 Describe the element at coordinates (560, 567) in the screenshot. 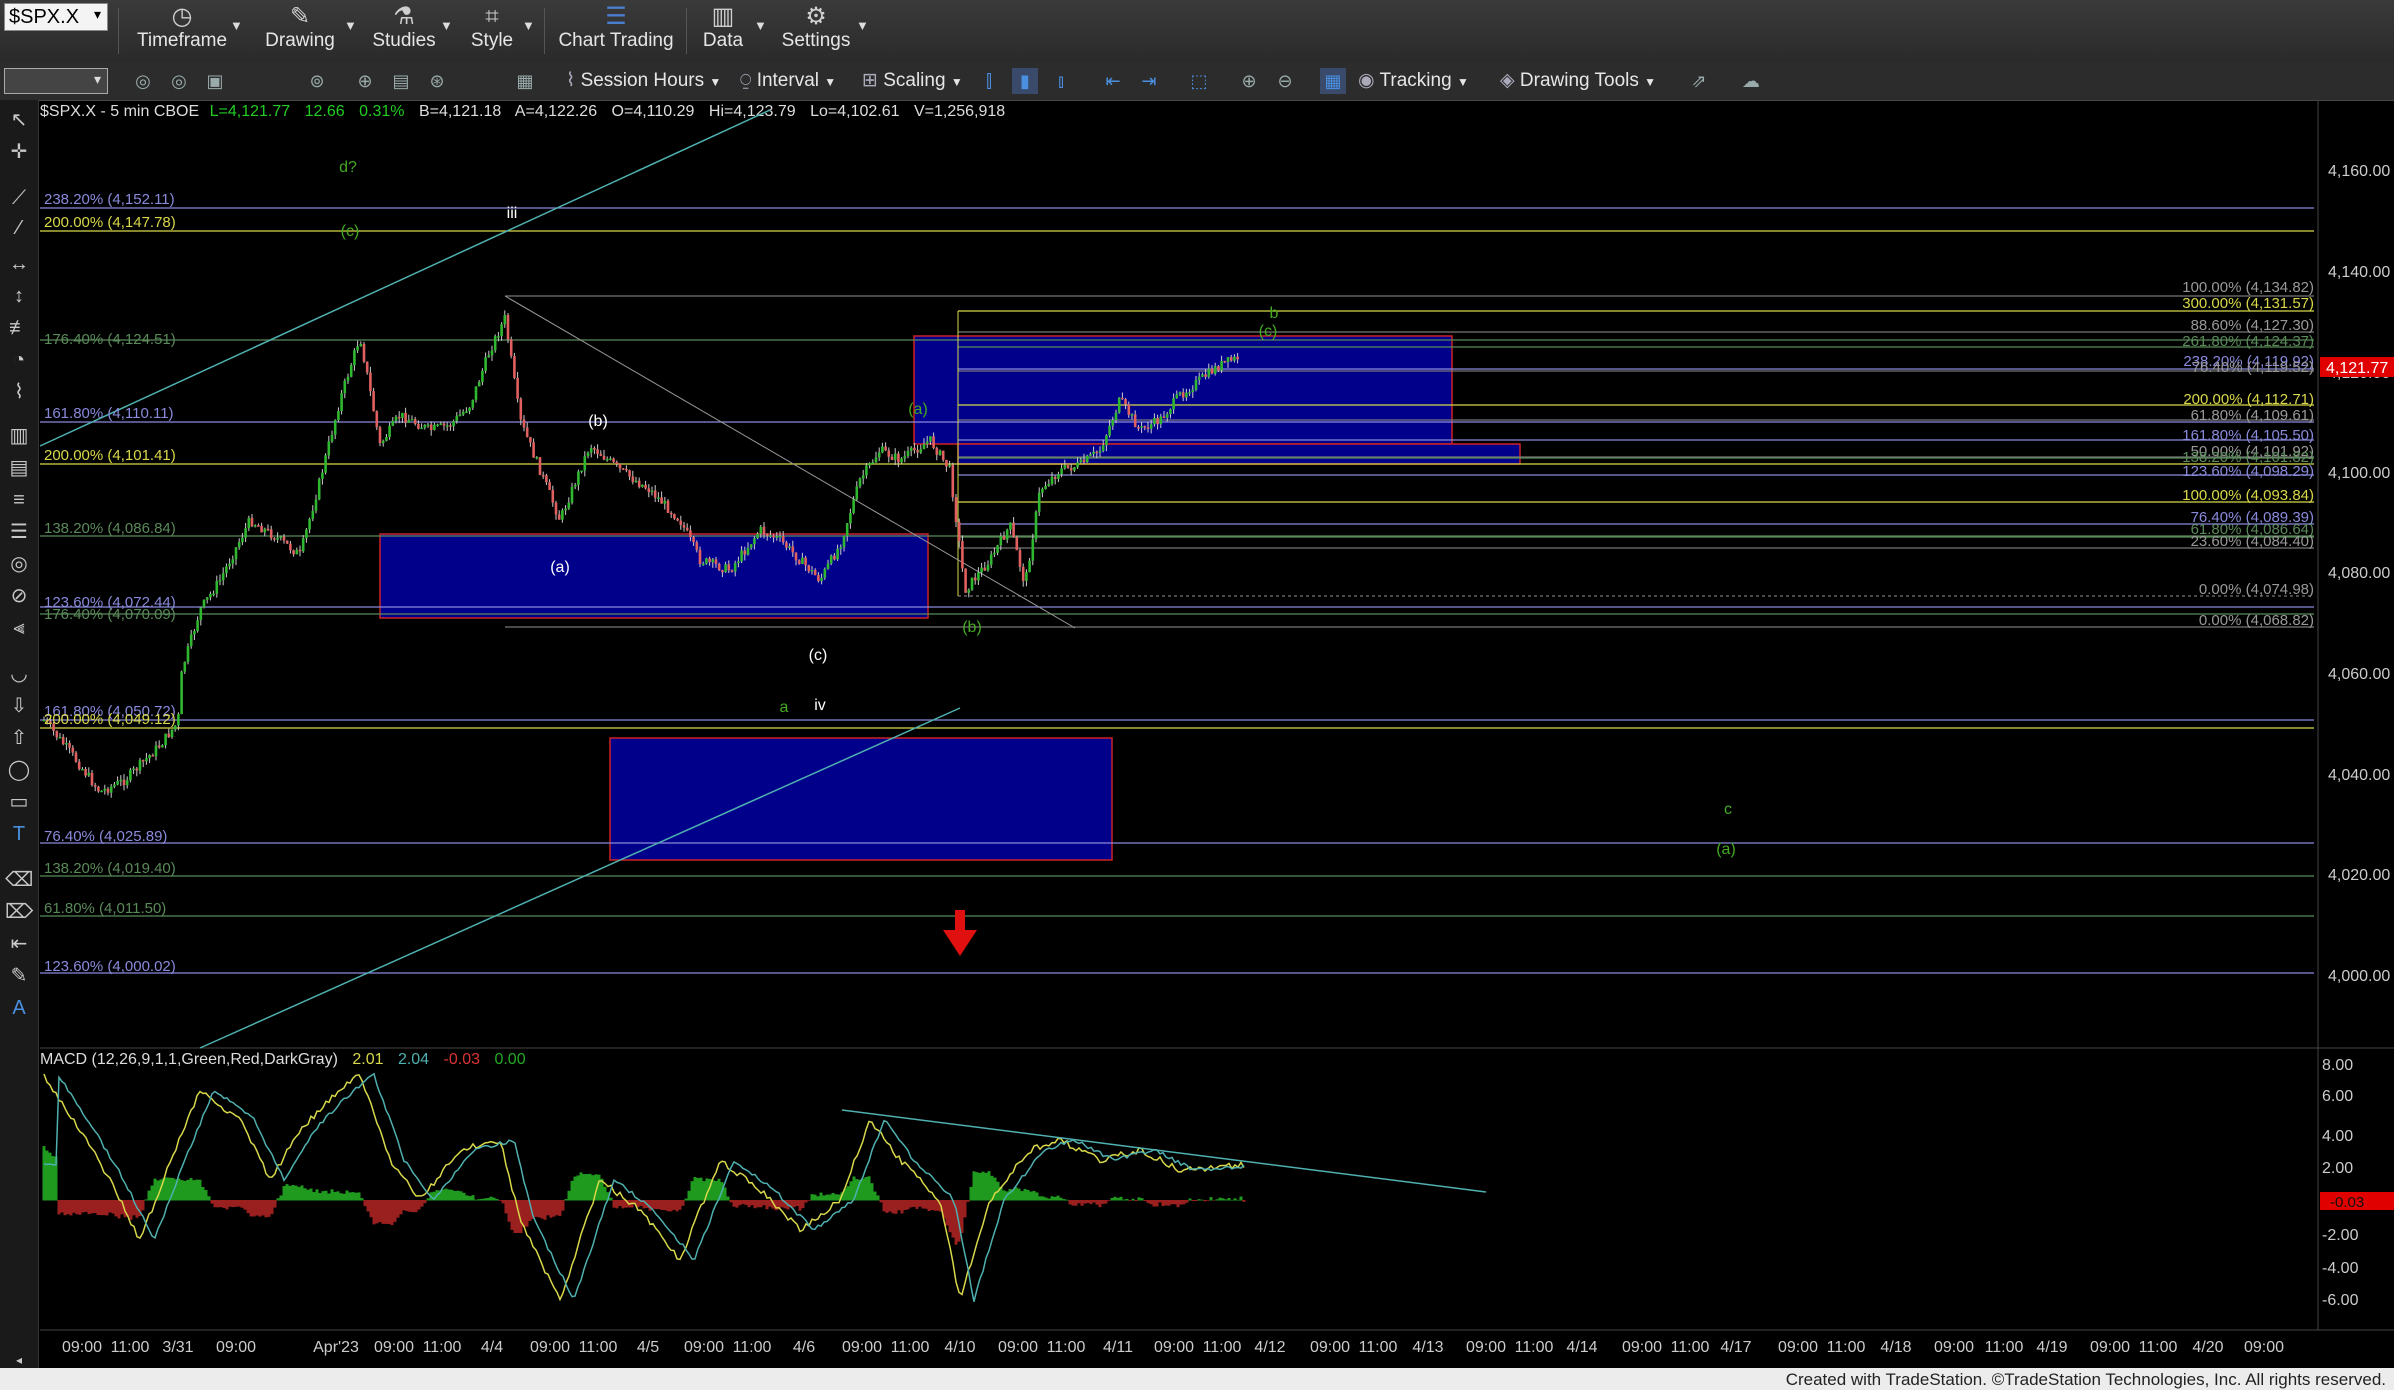

I see `wave-label: (a)` at that location.